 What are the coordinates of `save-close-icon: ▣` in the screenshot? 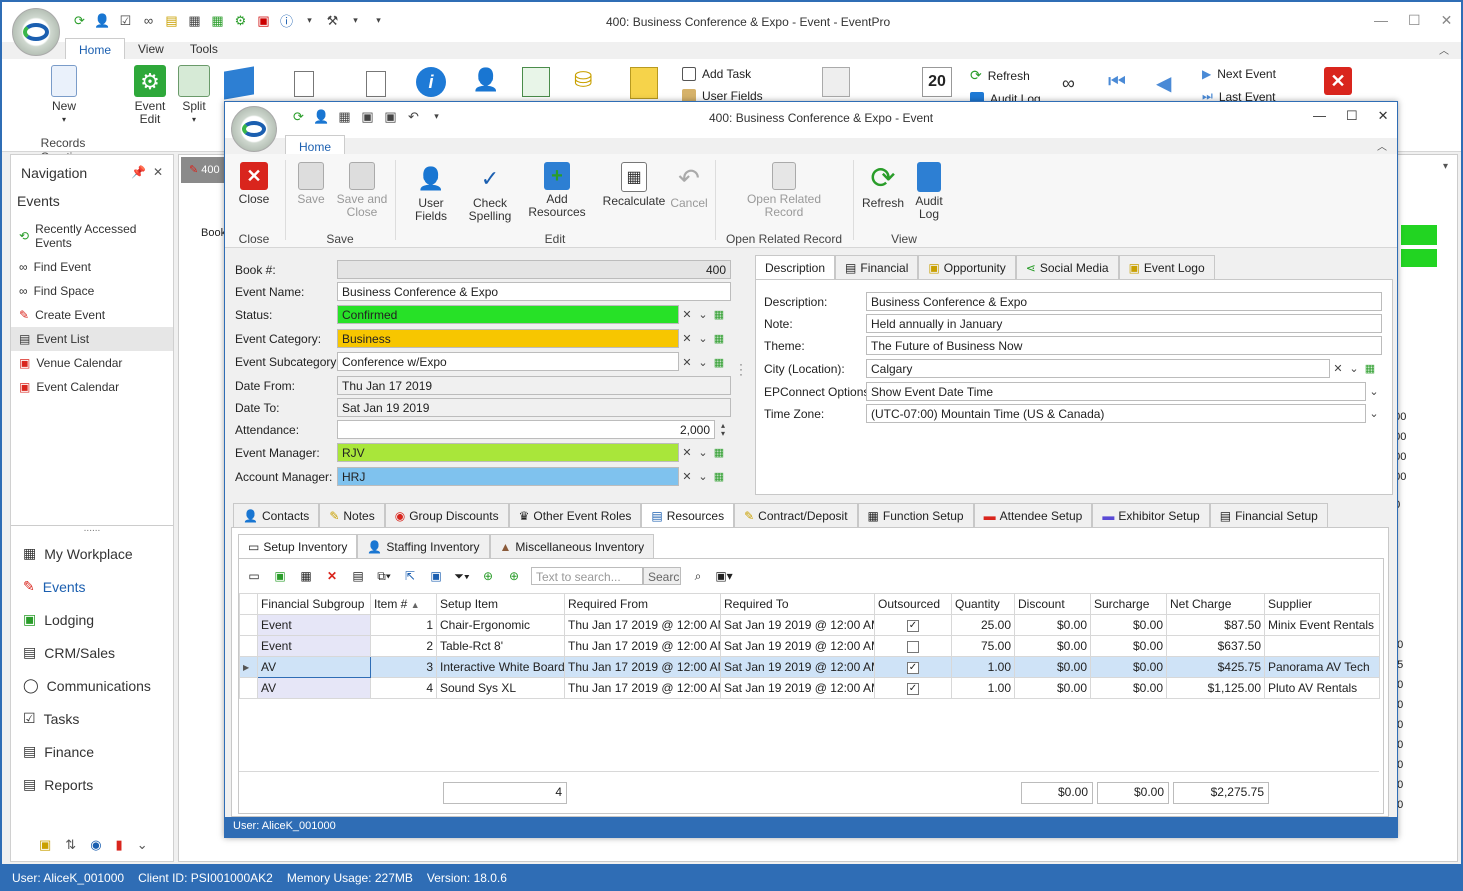 It's located at (390, 116).